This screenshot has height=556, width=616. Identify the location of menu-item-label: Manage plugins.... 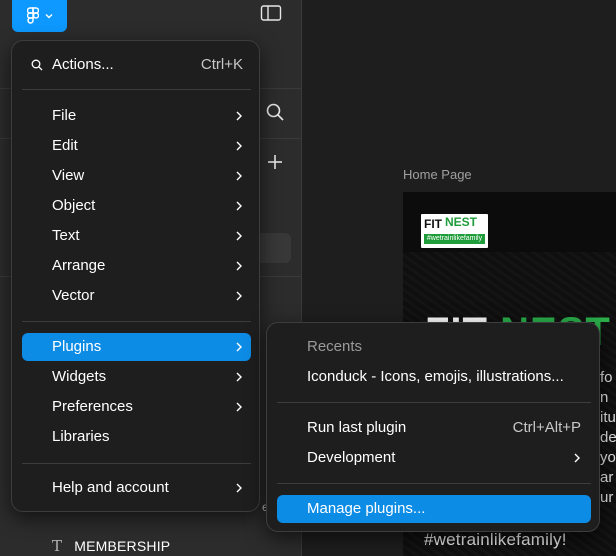
(366, 508).